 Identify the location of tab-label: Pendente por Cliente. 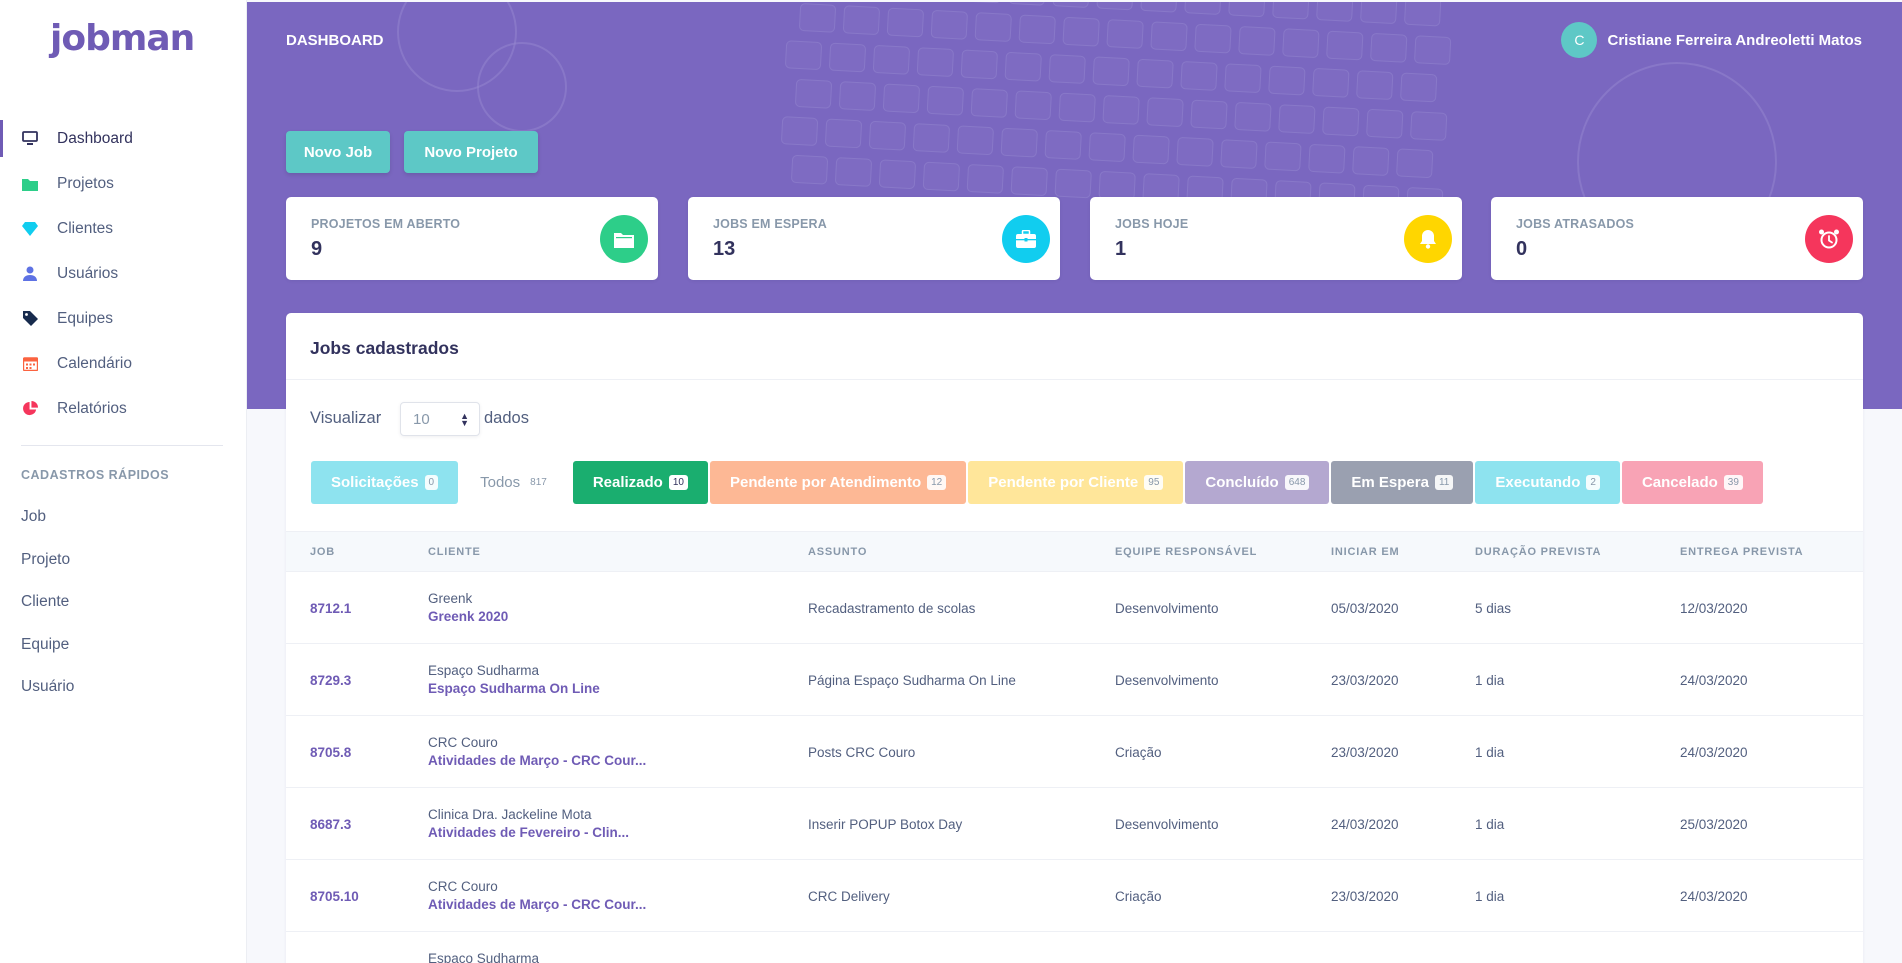
(1063, 482).